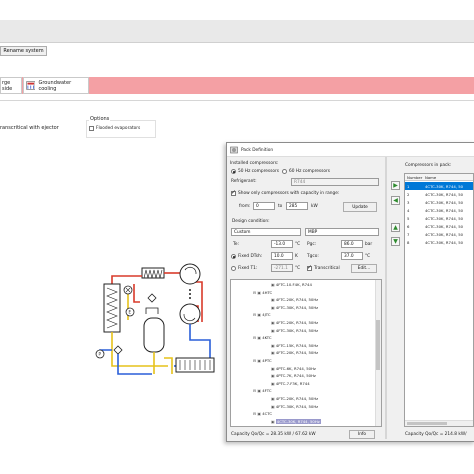  What do you see at coordinates (233, 192) in the screenshot?
I see `show-only-checkbox` at bounding box center [233, 192].